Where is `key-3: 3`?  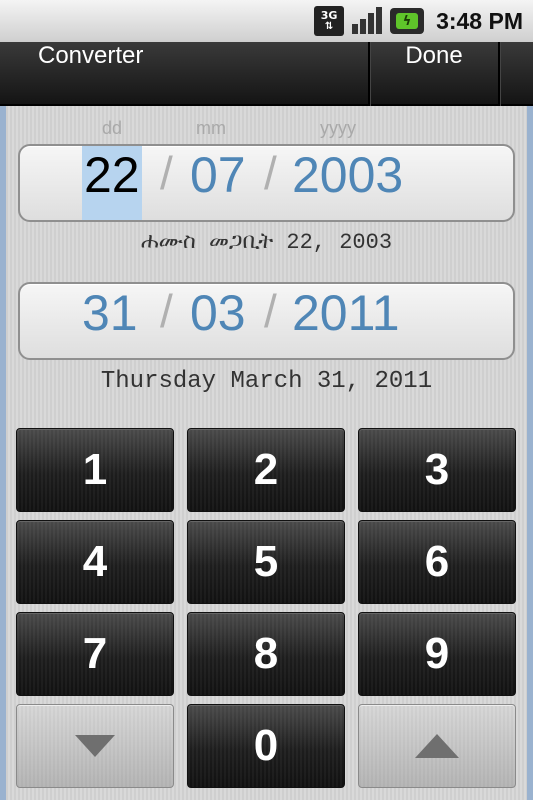 key-3: 3 is located at coordinates (437, 470).